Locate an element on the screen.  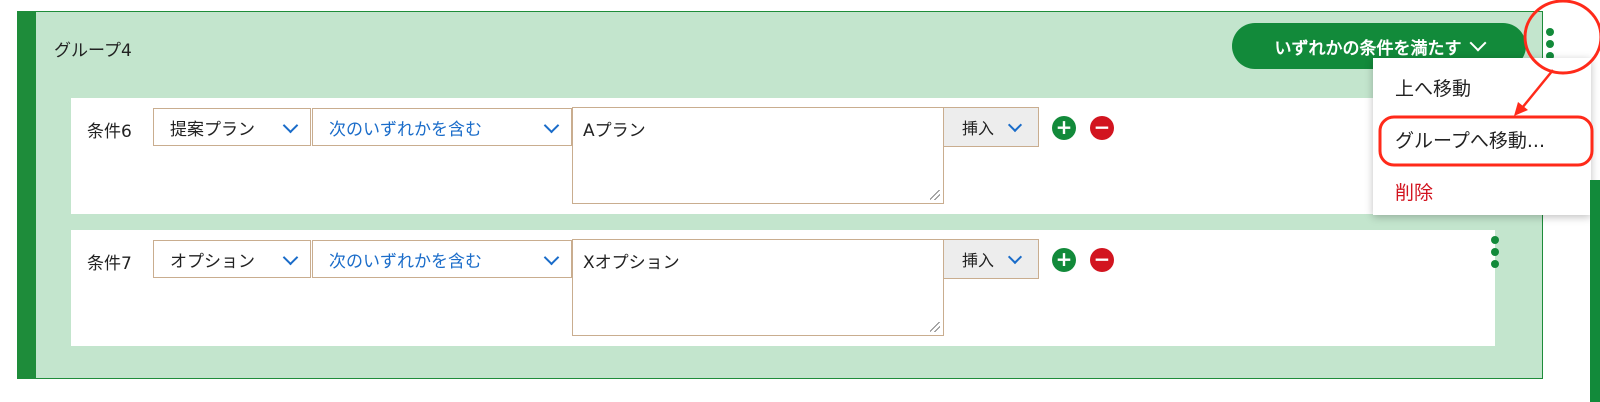
menu-item-delete: 削除 is located at coordinates (1414, 191).